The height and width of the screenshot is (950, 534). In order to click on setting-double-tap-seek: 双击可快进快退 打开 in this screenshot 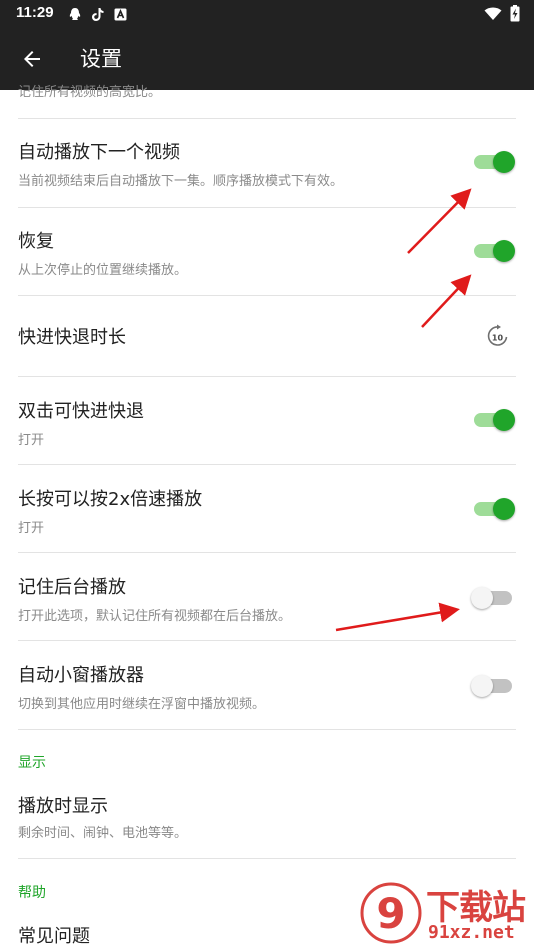, I will do `click(267, 421)`.